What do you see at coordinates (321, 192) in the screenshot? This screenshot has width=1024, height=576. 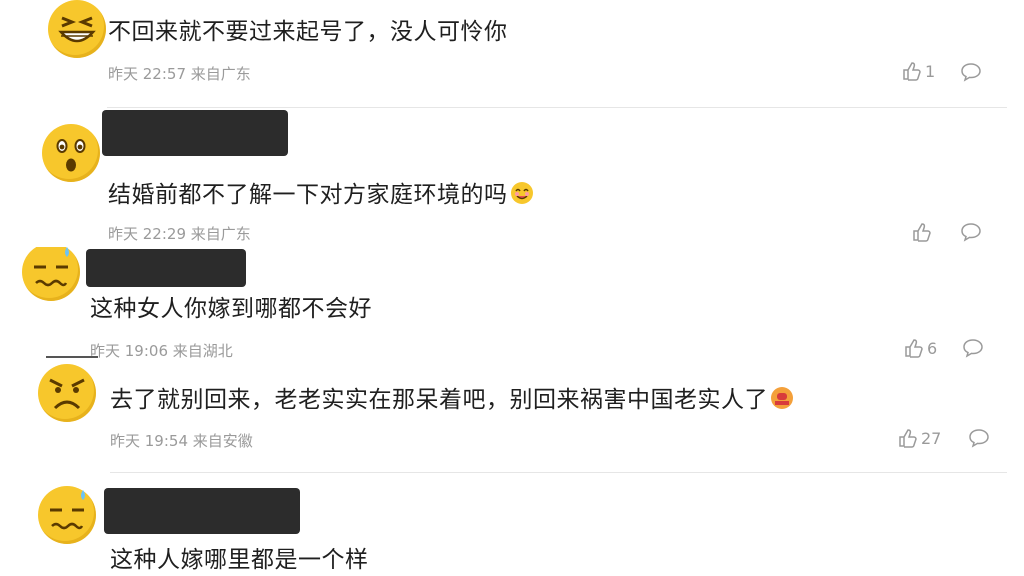 I see `comment-text: 结婚前都不了解一下对方家庭环境的吗` at bounding box center [321, 192].